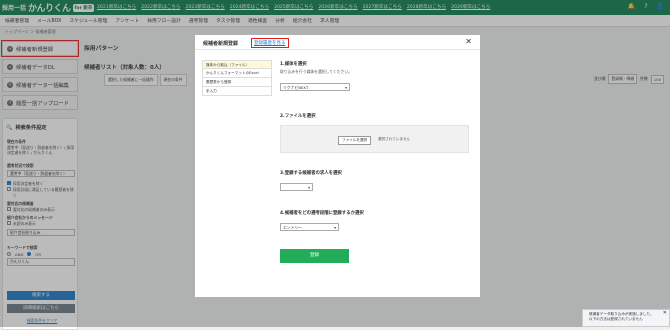  What do you see at coordinates (309, 227) in the screenshot?
I see `stage-select: エントリー ▾` at bounding box center [309, 227].